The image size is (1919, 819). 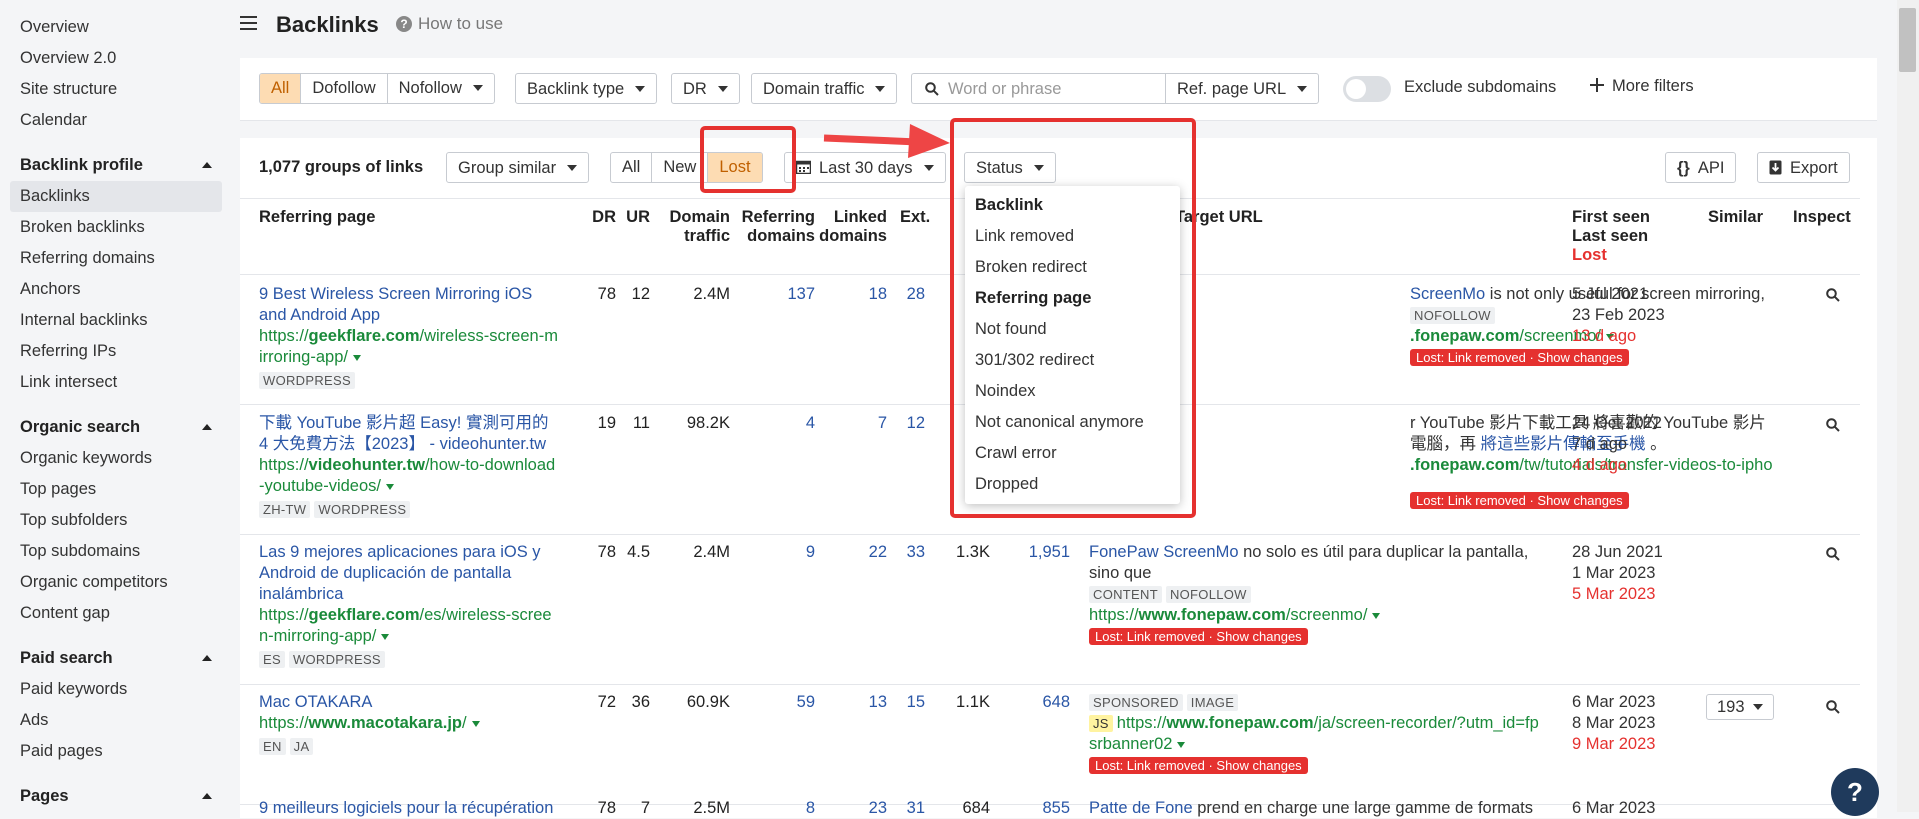 What do you see at coordinates (1907, 40) in the screenshot?
I see `scrollbar-thumb` at bounding box center [1907, 40].